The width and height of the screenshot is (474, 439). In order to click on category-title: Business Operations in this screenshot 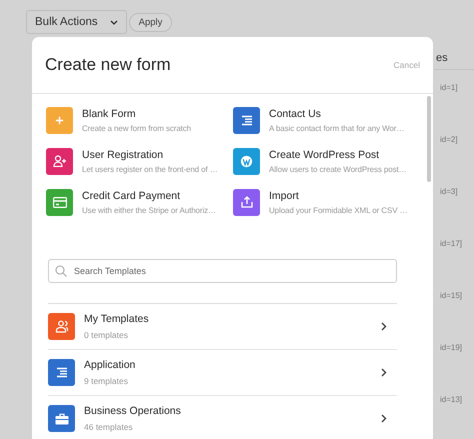, I will do `click(133, 411)`.